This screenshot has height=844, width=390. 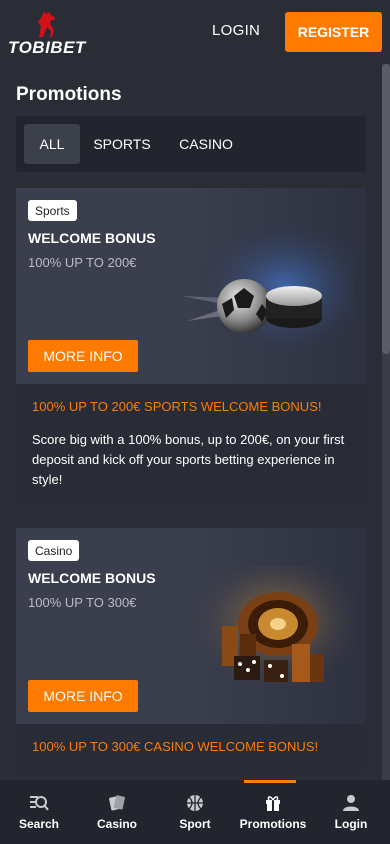 What do you see at coordinates (333, 32) in the screenshot?
I see `register-button: REGISTER` at bounding box center [333, 32].